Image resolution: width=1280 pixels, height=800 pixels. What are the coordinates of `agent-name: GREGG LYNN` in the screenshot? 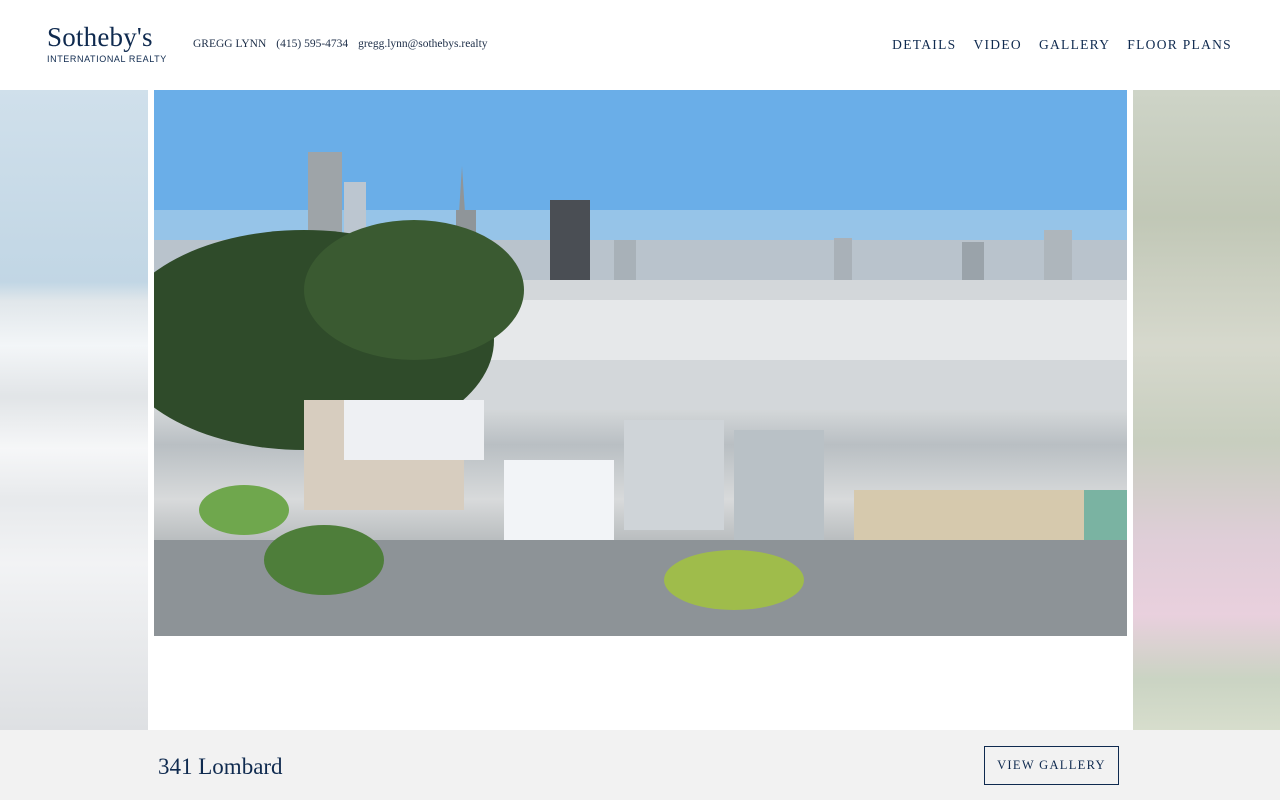 It's located at (230, 44).